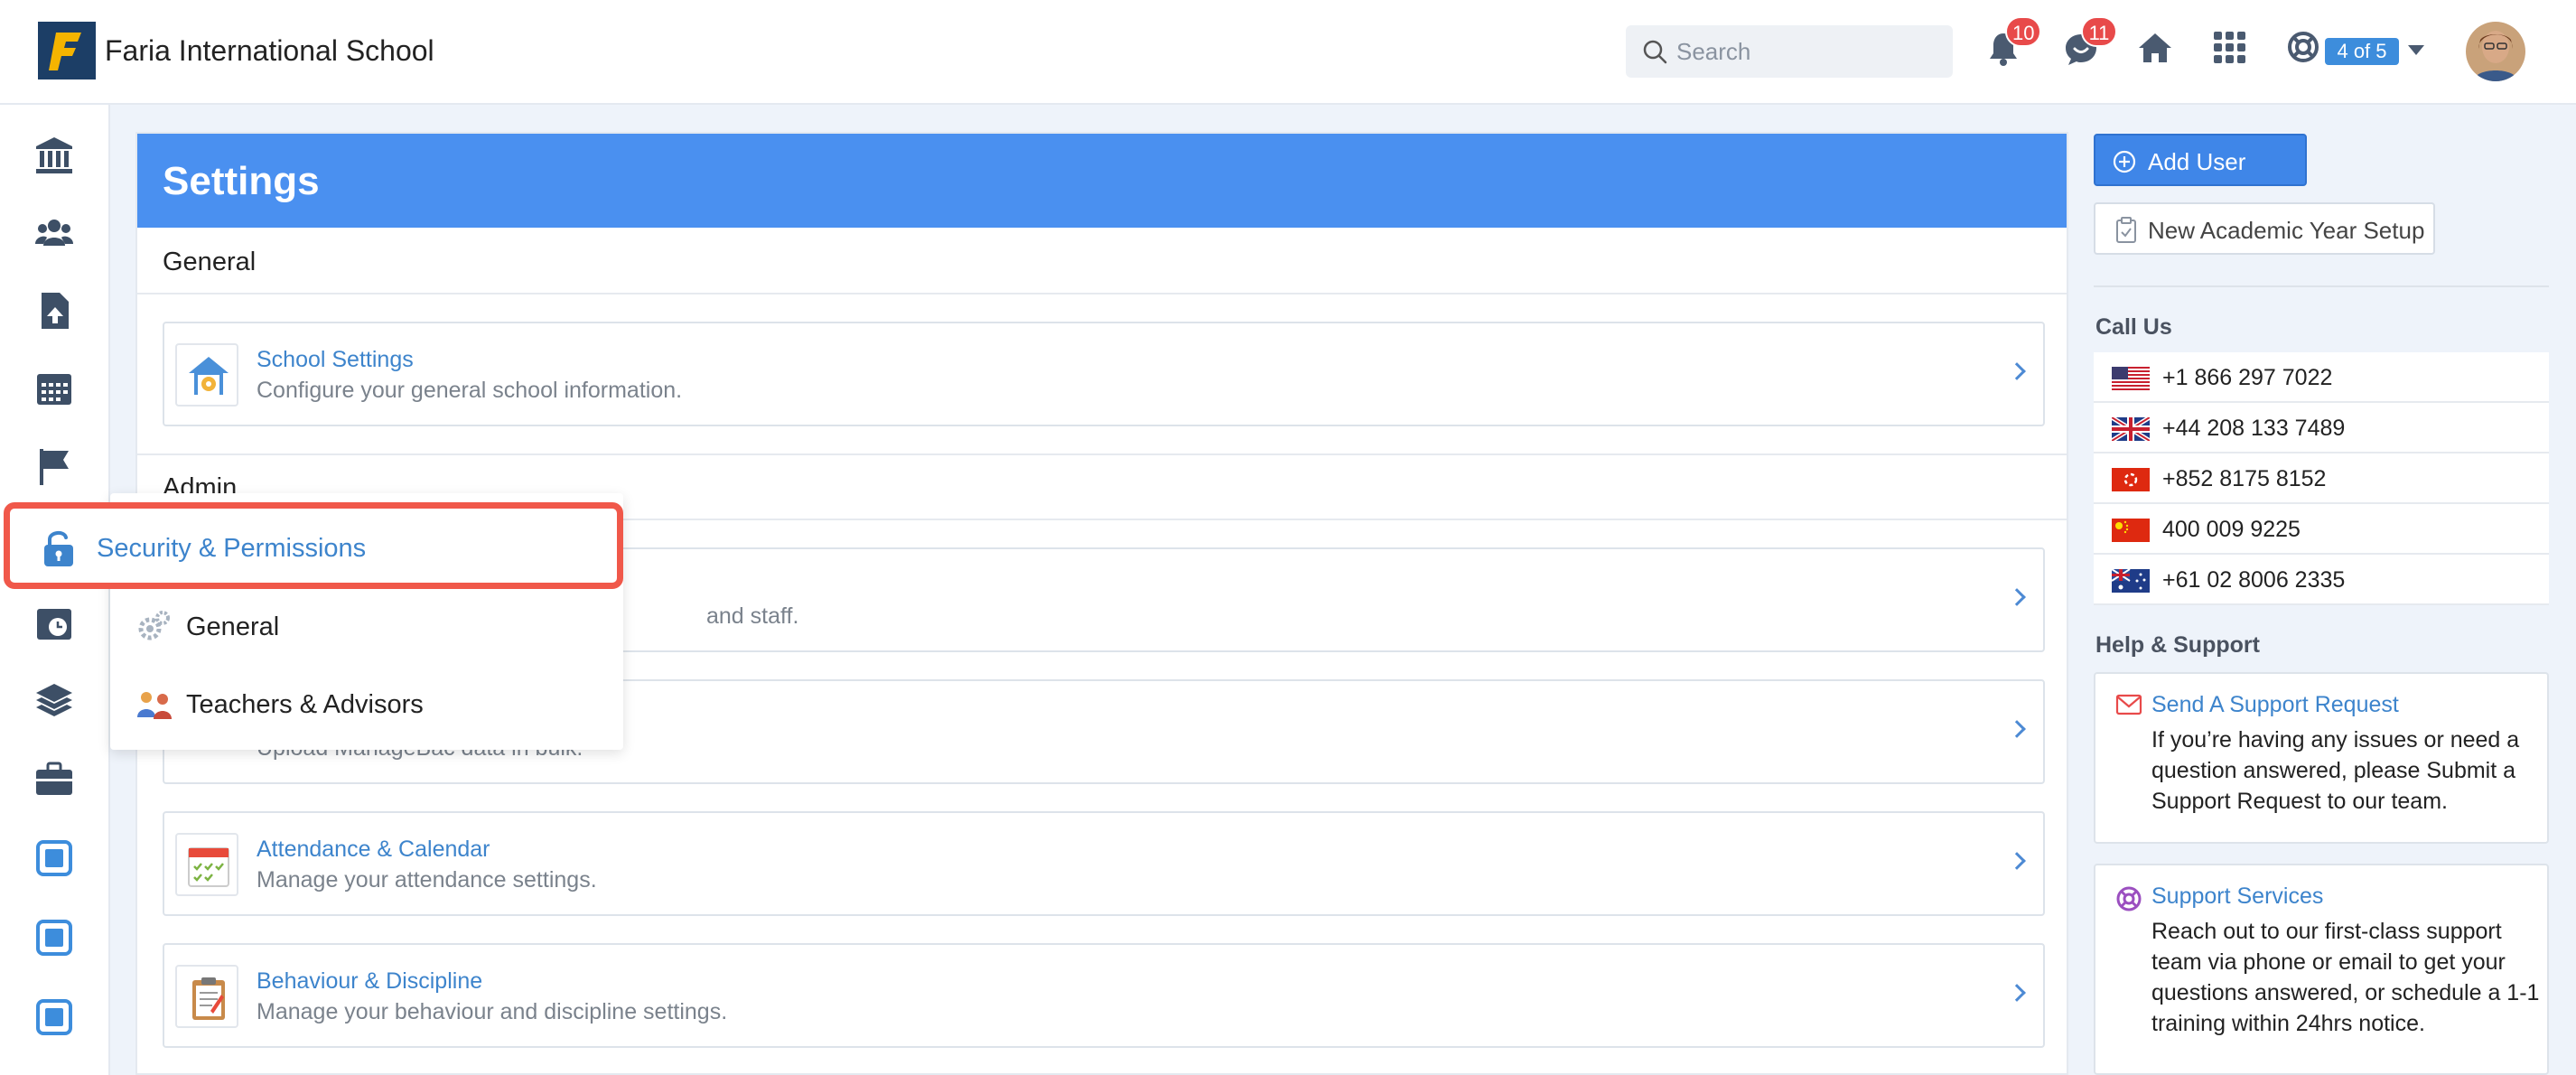 This screenshot has height=1075, width=2576. I want to click on faria-logo-icon, so click(67, 51).